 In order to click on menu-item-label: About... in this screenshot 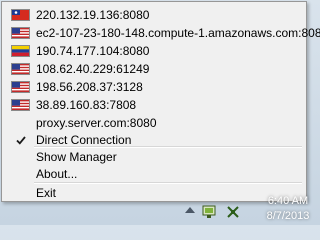, I will do `click(57, 174)`.